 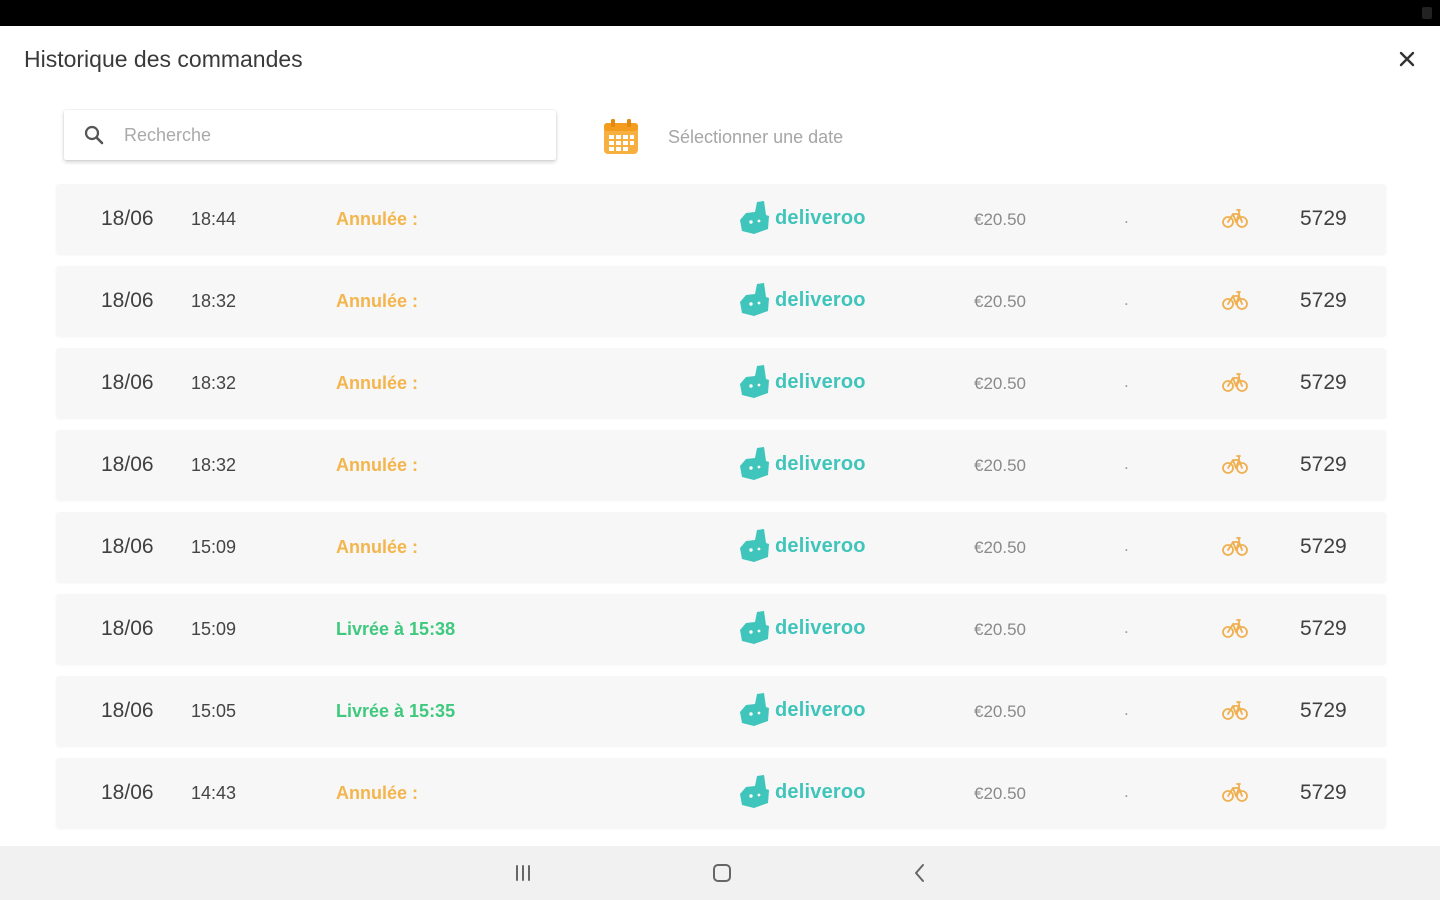 I want to click on close-icon, so click(x=1407, y=59).